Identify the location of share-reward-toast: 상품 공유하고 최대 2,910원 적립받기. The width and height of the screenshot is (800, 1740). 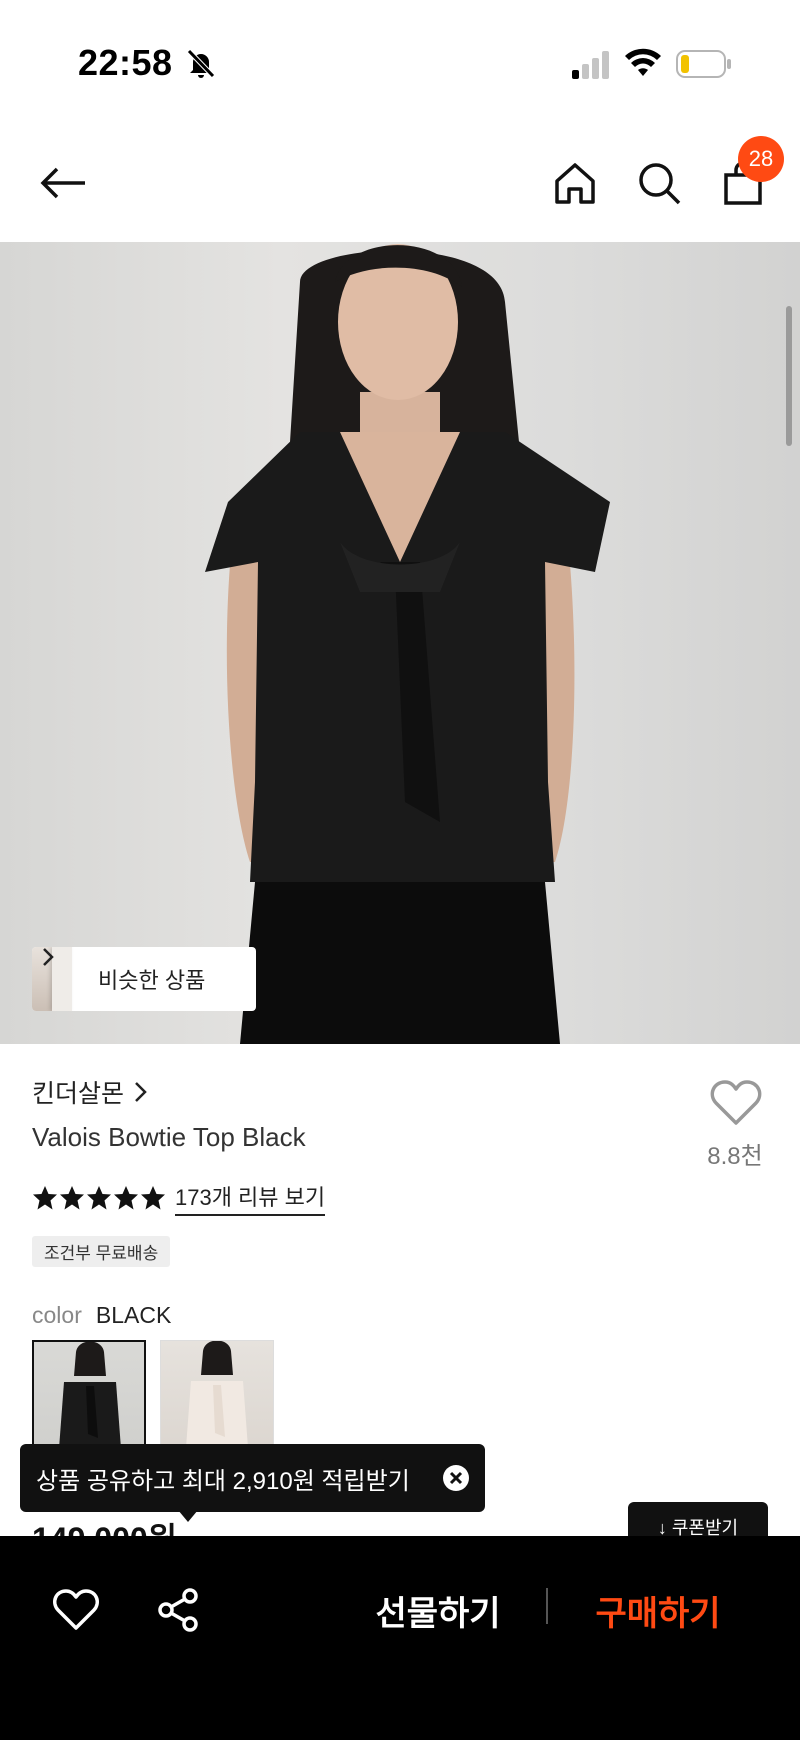
(252, 1483).